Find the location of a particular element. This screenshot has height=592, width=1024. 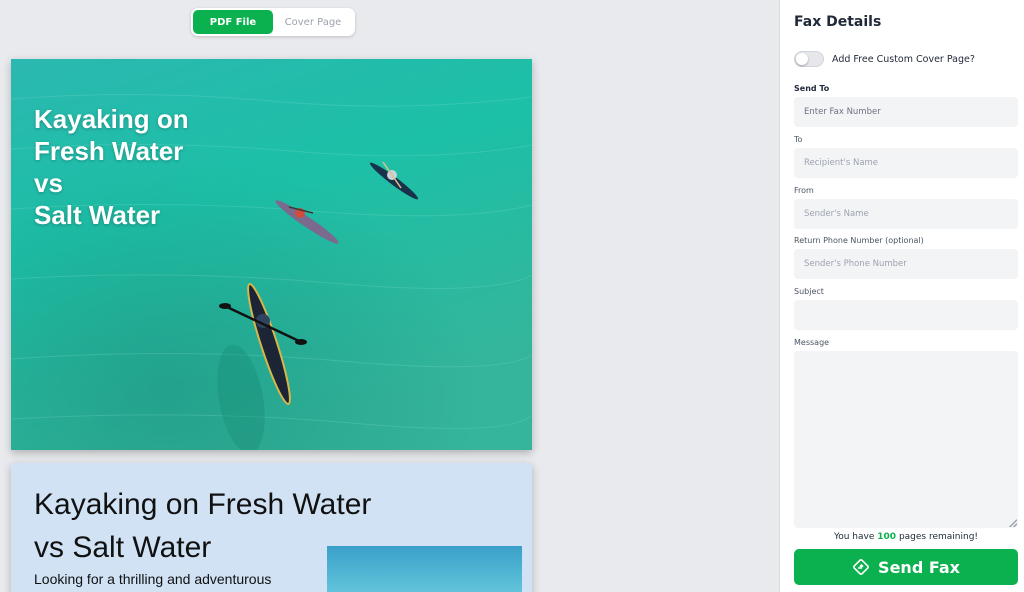

to-label: To is located at coordinates (798, 139).